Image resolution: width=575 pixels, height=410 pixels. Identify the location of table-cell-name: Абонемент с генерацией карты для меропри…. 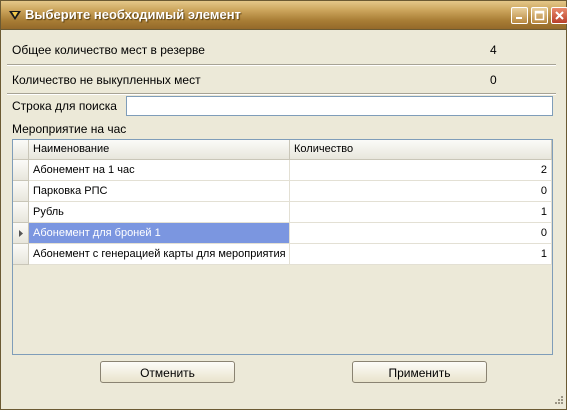
(159, 254).